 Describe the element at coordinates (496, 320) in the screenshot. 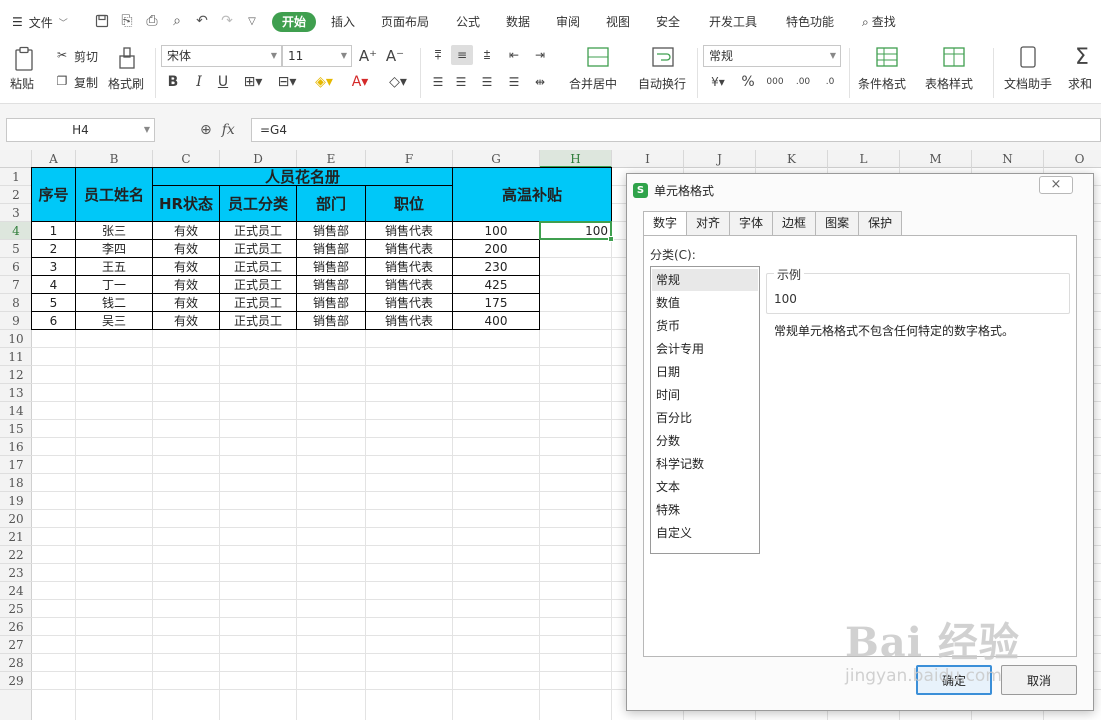

I see `table-cell: 400` at that location.